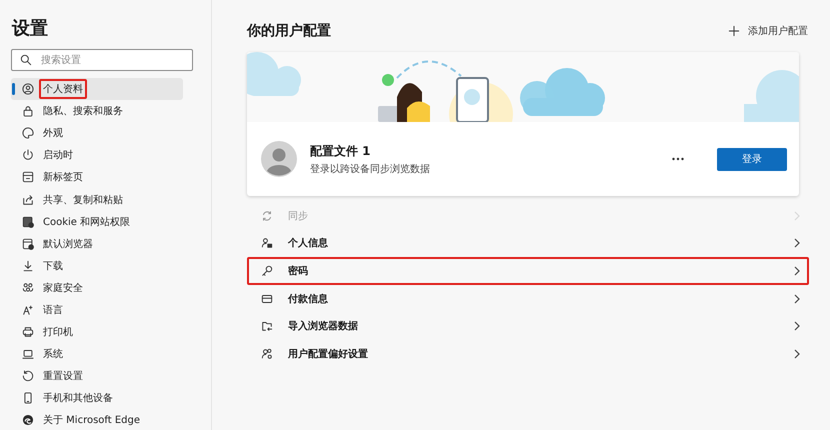  I want to click on sidebar-item: 个人资料, so click(97, 89).